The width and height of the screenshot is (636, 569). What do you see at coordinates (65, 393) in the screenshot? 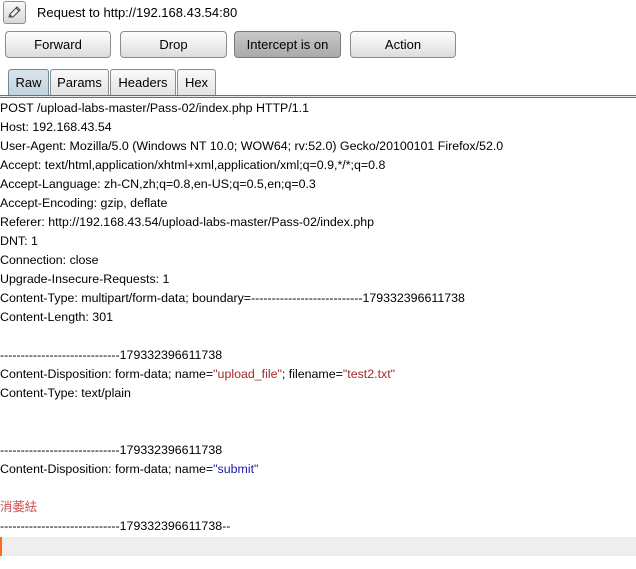
I see `part-content-type: Content-Type: text/plain` at bounding box center [65, 393].